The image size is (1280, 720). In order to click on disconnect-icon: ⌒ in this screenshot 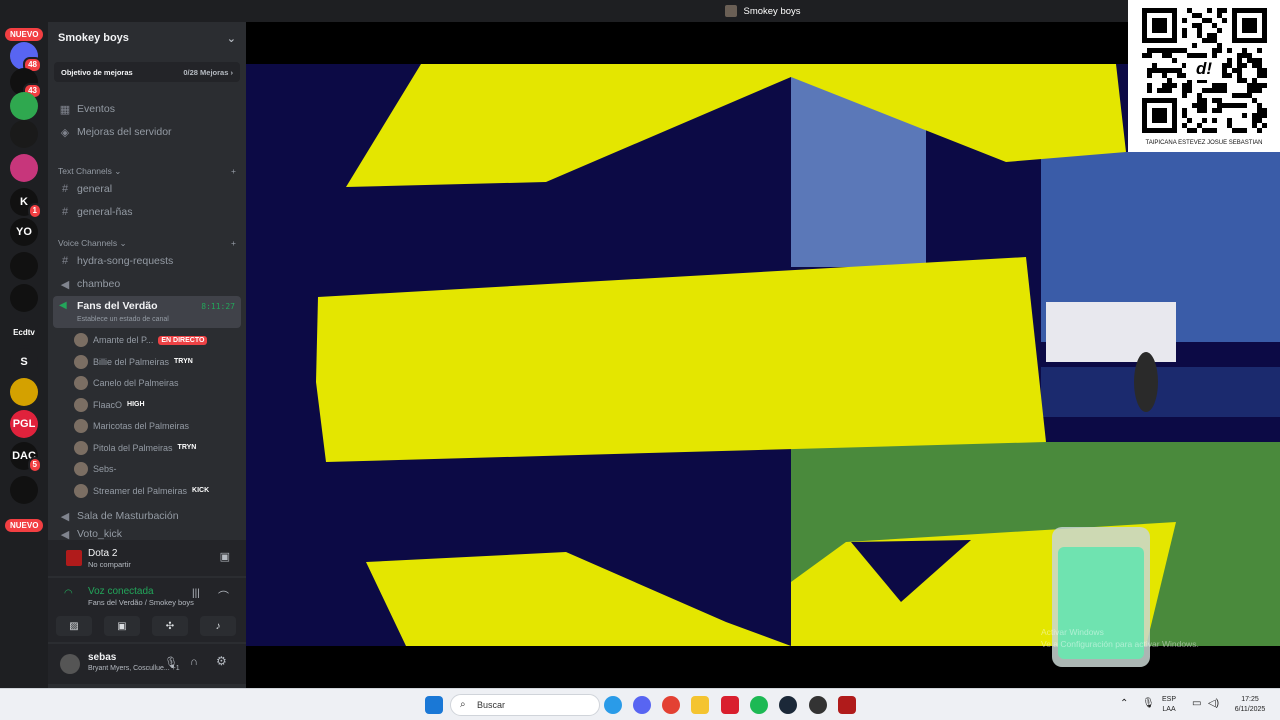, I will do `click(223, 596)`.